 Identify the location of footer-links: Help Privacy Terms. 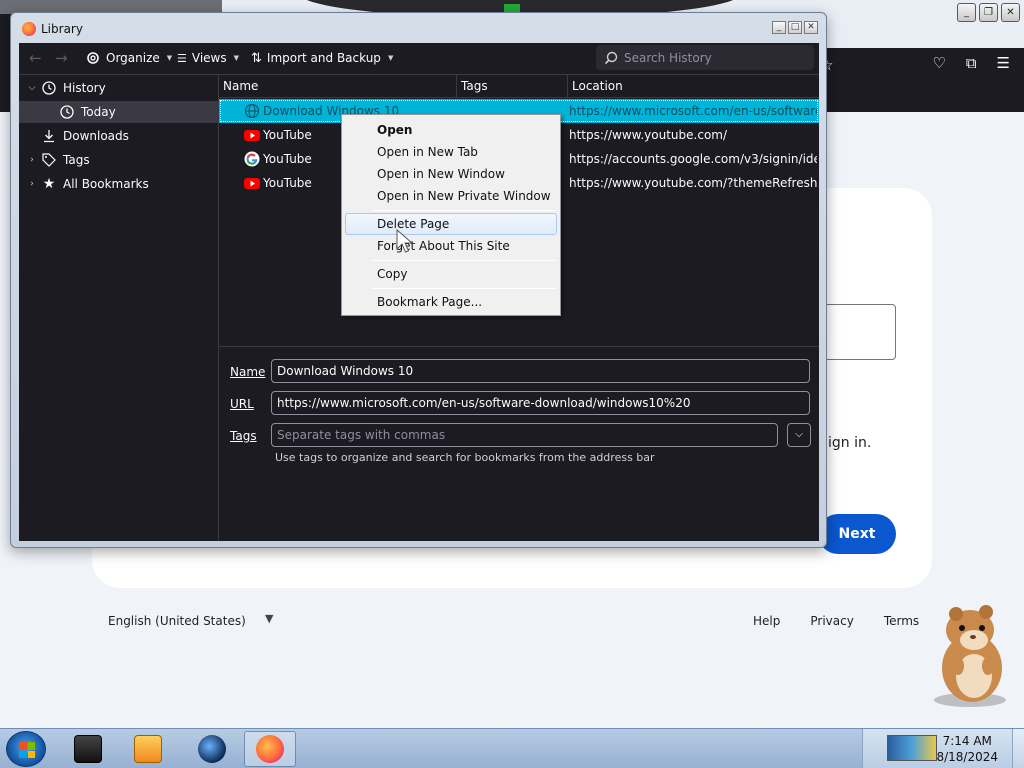
(851, 621).